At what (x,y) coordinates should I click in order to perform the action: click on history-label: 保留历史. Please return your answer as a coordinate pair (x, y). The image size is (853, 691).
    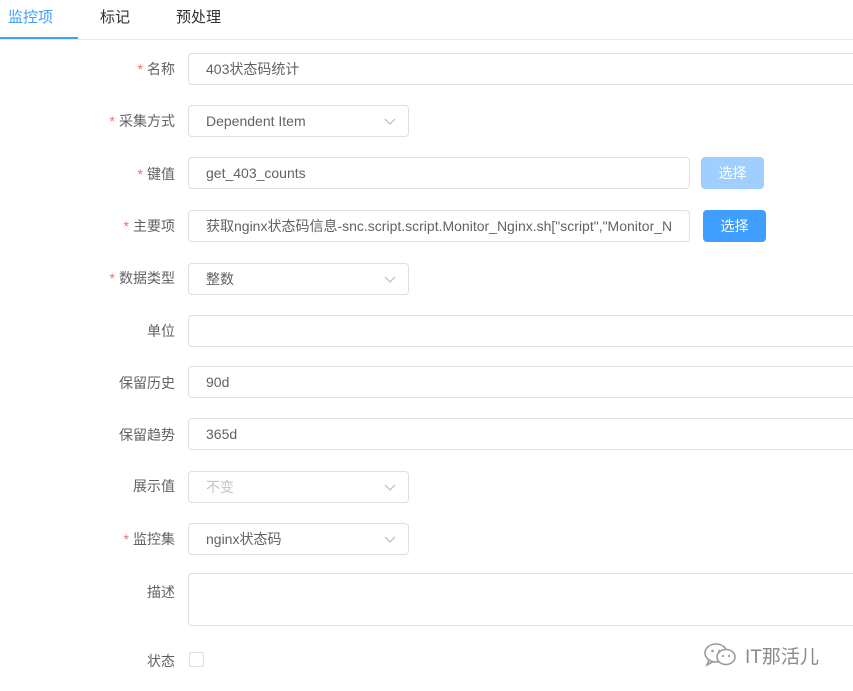
    Looking at the image, I should click on (147, 383).